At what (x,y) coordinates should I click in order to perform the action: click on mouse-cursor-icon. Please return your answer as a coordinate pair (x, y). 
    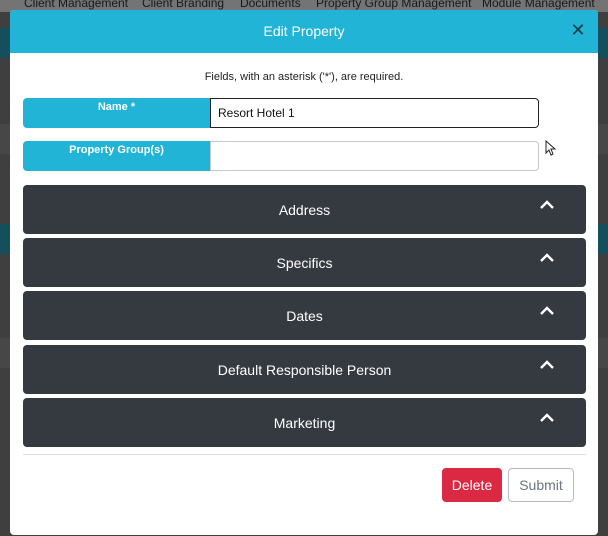
    Looking at the image, I should click on (551, 148).